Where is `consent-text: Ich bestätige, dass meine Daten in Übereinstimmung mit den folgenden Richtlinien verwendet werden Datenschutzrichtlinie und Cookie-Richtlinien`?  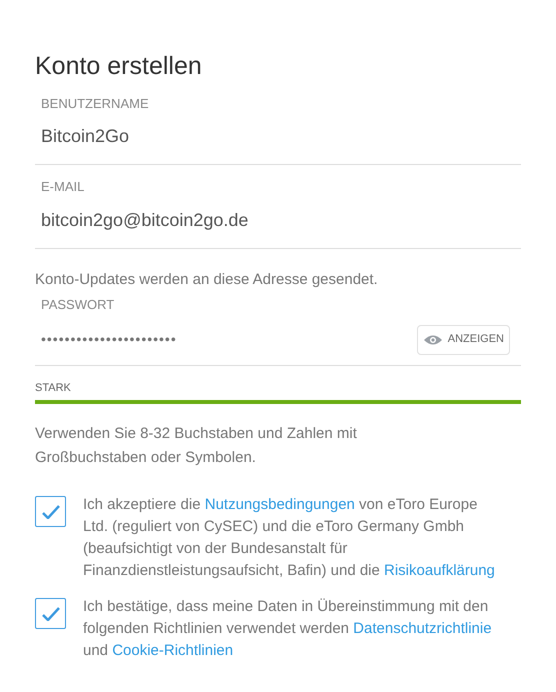
consent-text: Ich bestätige, dass meine Daten in Übereinstimmung mit den folgenden Richtlinien verwendet werden Datenschutzrichtlinie und Cookie-Richtlinien is located at coordinates (288, 629).